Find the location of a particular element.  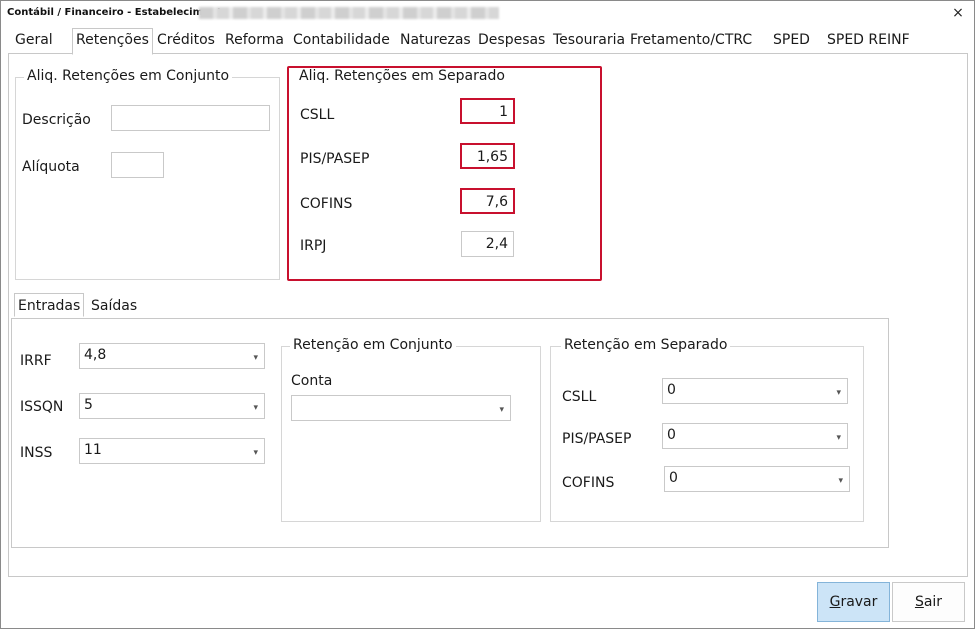

group-aliq-separado: Aliq. Retenções em Separado is located at coordinates (444, 171).